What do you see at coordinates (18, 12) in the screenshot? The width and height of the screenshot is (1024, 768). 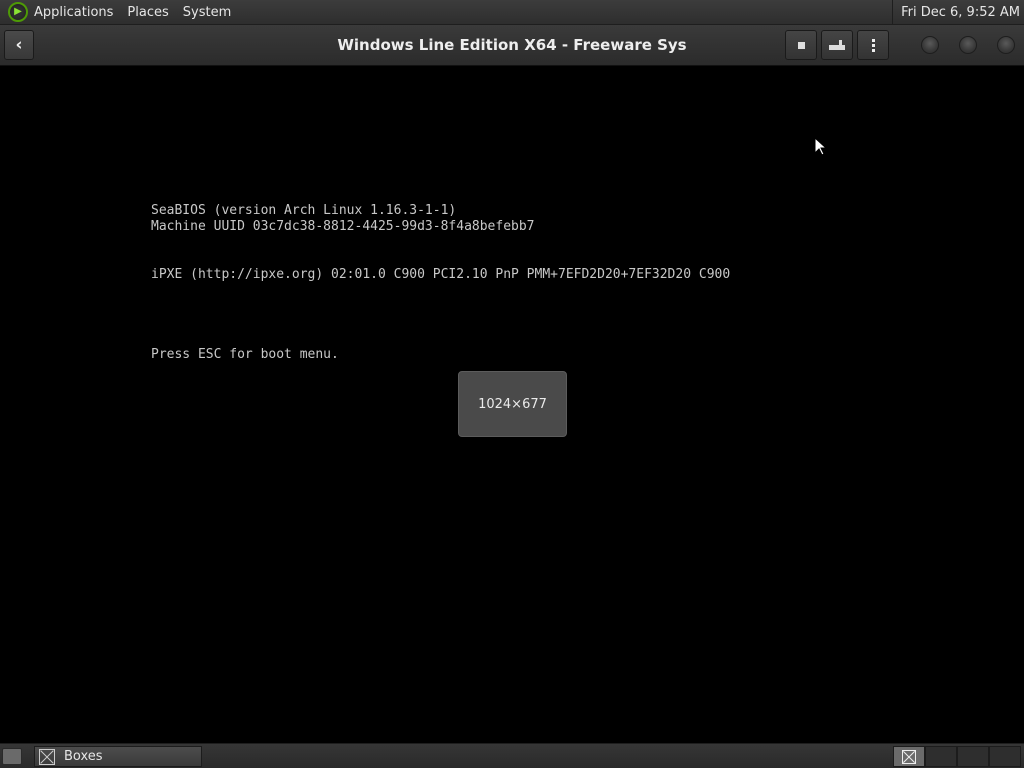 I see `main-menu-icon: ▶` at bounding box center [18, 12].